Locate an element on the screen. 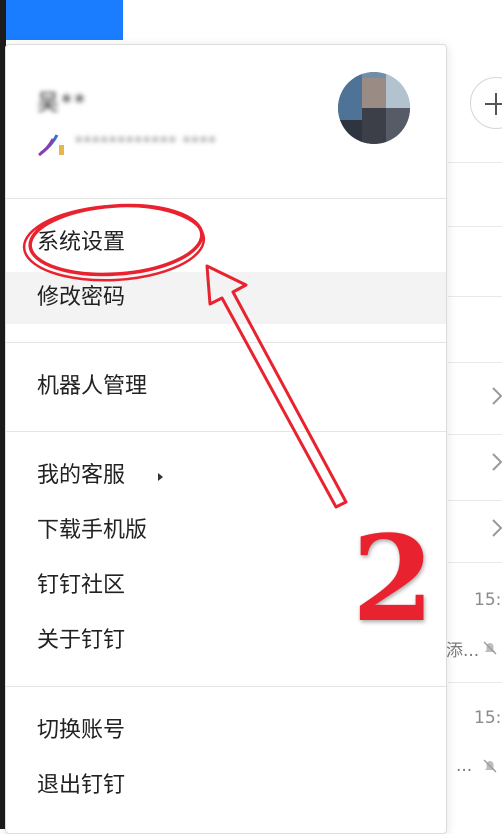  add-button is located at coordinates (486, 103).